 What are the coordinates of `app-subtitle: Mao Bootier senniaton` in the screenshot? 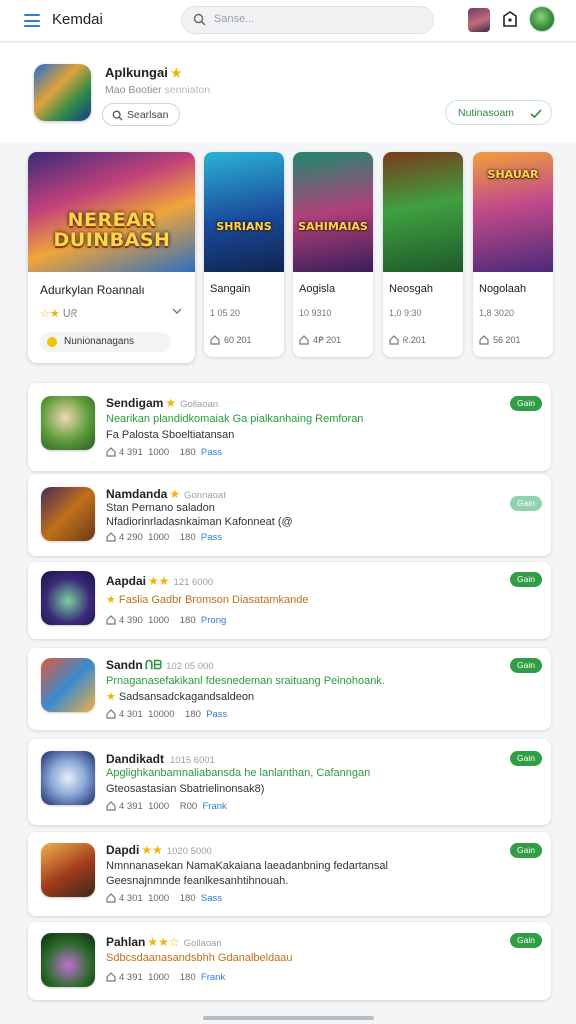 It's located at (158, 90).